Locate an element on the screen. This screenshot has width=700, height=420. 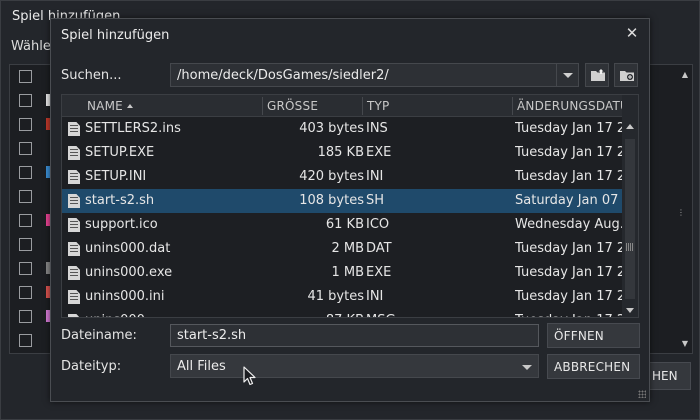
filetype-value: All Files is located at coordinates (201, 366).